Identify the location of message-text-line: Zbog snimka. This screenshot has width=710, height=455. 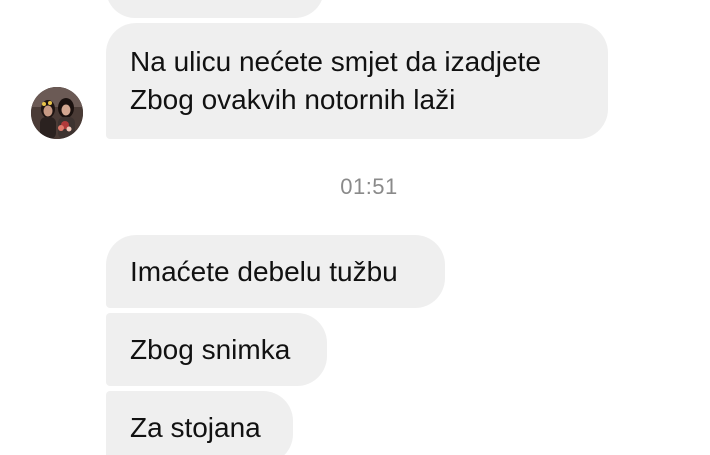
(210, 349).